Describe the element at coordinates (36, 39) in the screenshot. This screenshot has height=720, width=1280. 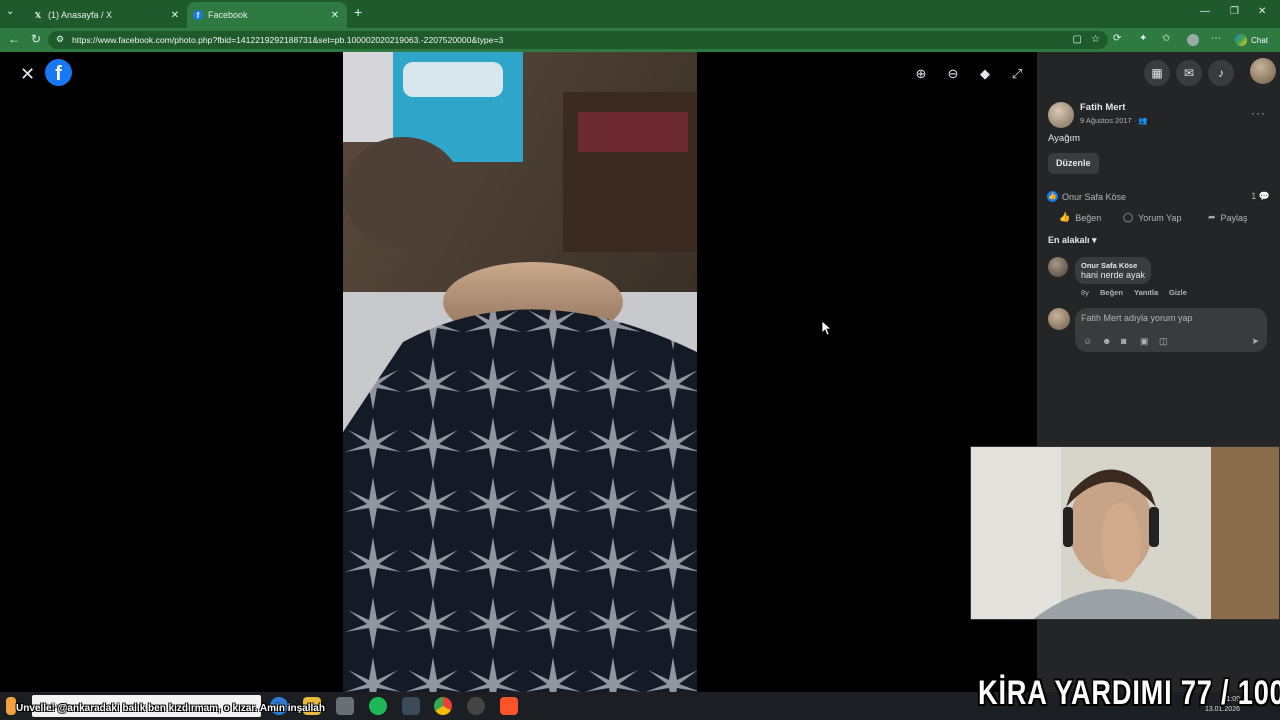
I see `reload-icon: ↻` at that location.